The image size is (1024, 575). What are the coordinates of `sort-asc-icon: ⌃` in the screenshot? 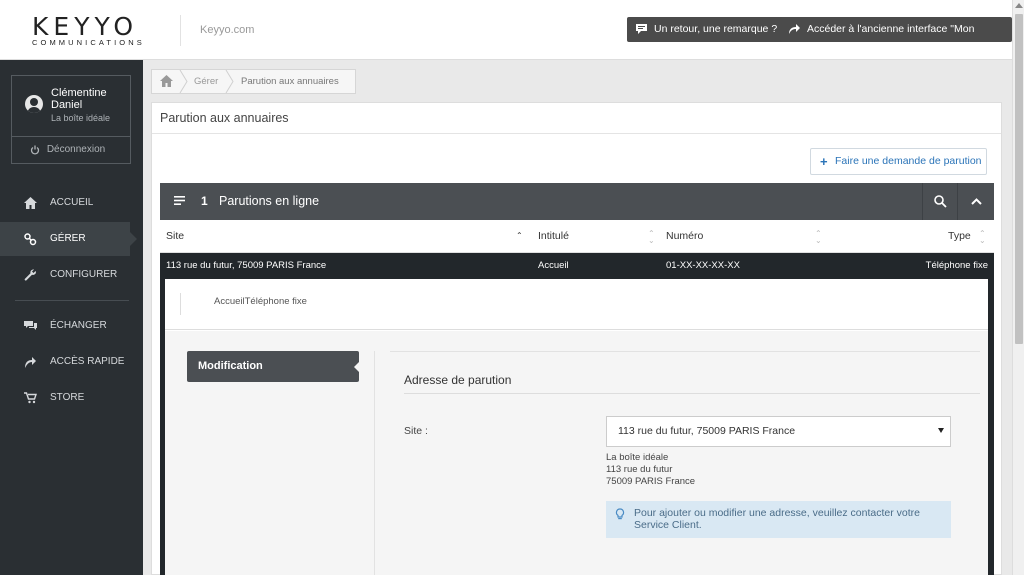 It's located at (519, 236).